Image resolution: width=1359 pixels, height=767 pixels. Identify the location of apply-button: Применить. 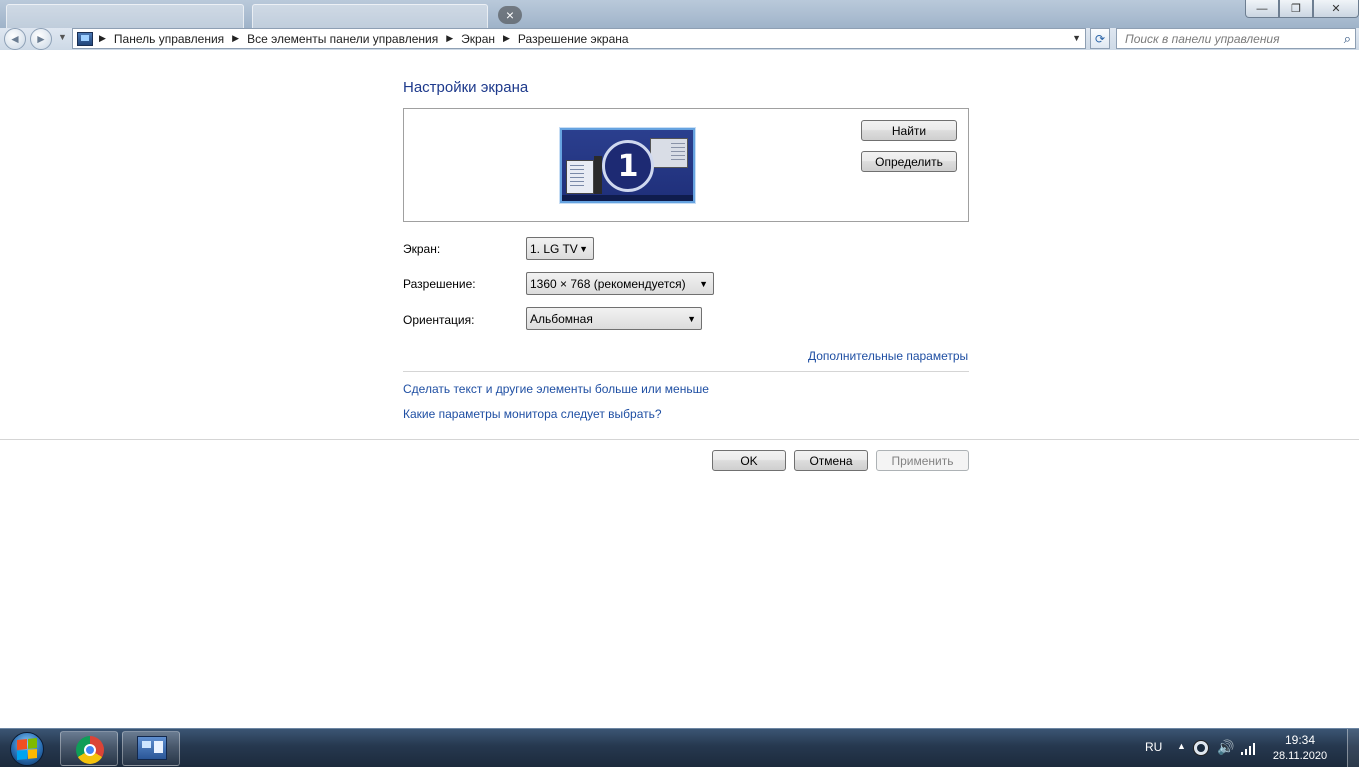
(922, 460).